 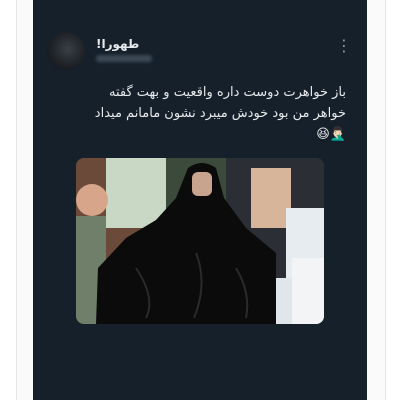 I want to click on display-name: طهورا!, so click(x=117, y=44).